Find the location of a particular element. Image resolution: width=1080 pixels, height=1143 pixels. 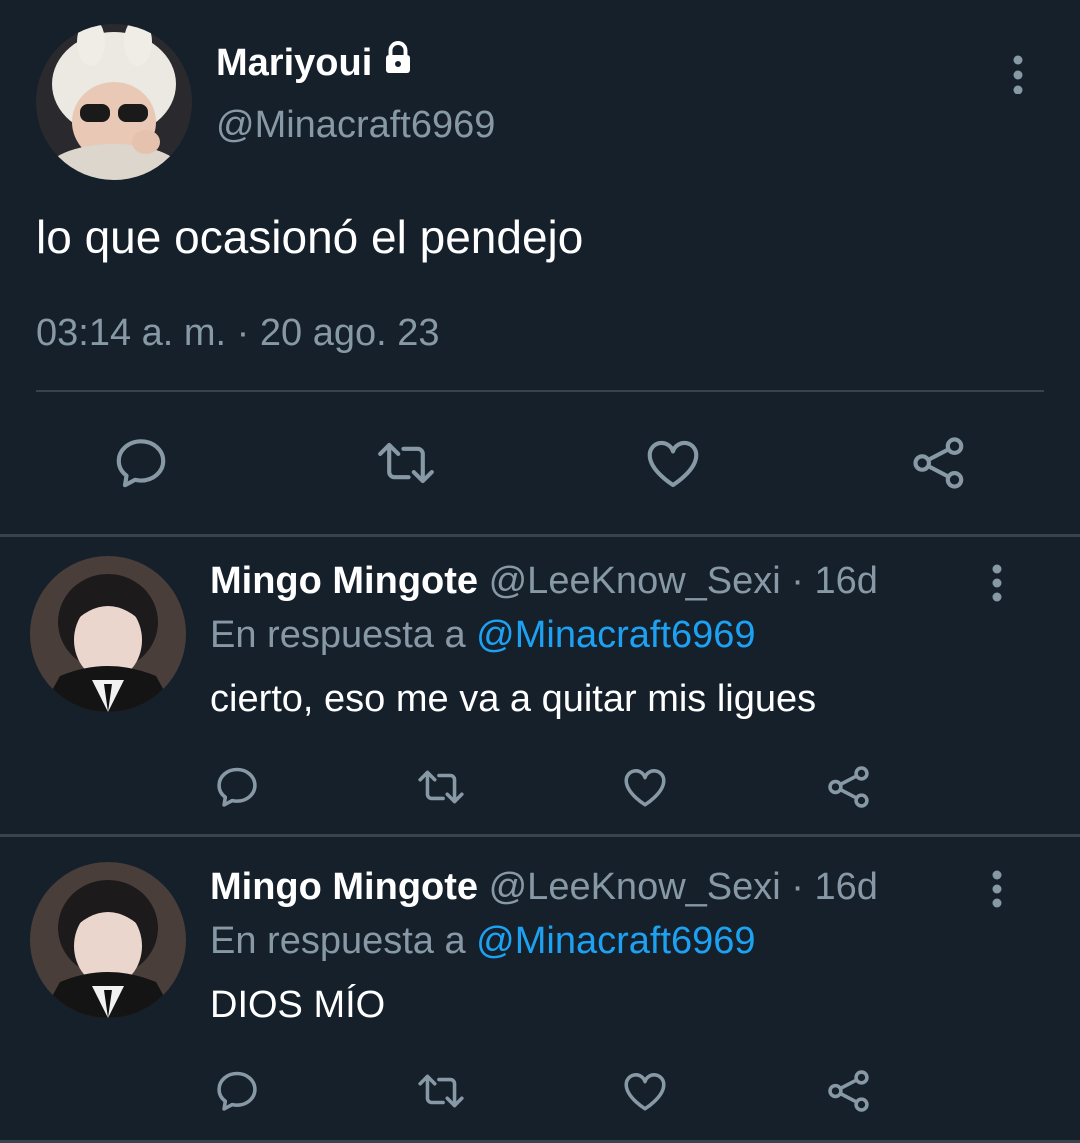

tweet-timestamp: 03:14 a. m. · 20 ago. 23 is located at coordinates (238, 333).